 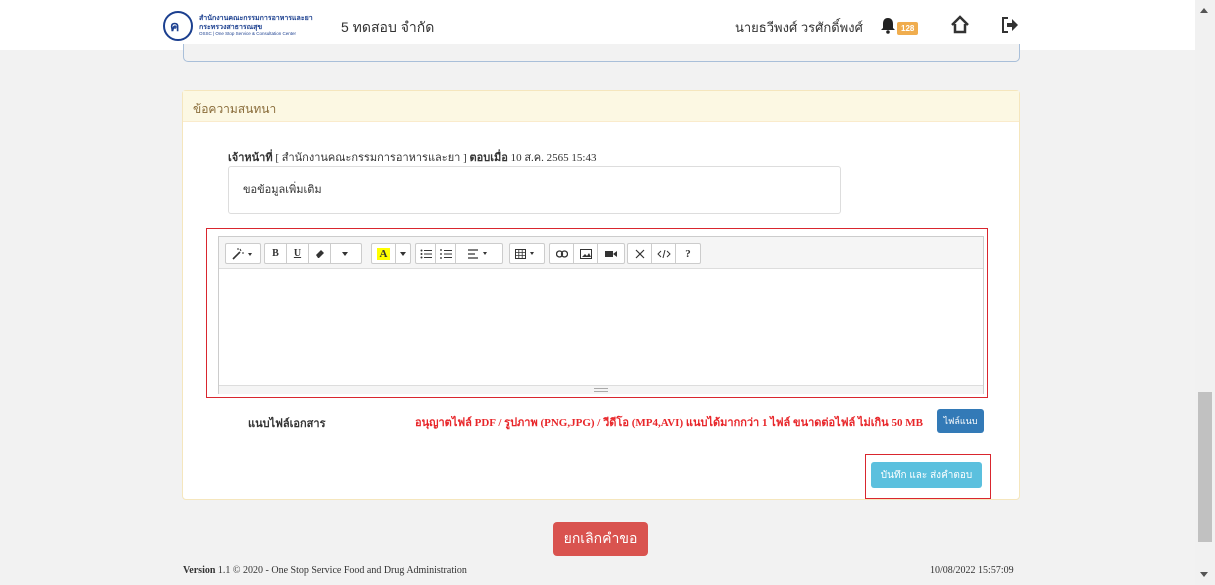 I want to click on panel-title: ข้อความสนทนา, so click(x=235, y=109).